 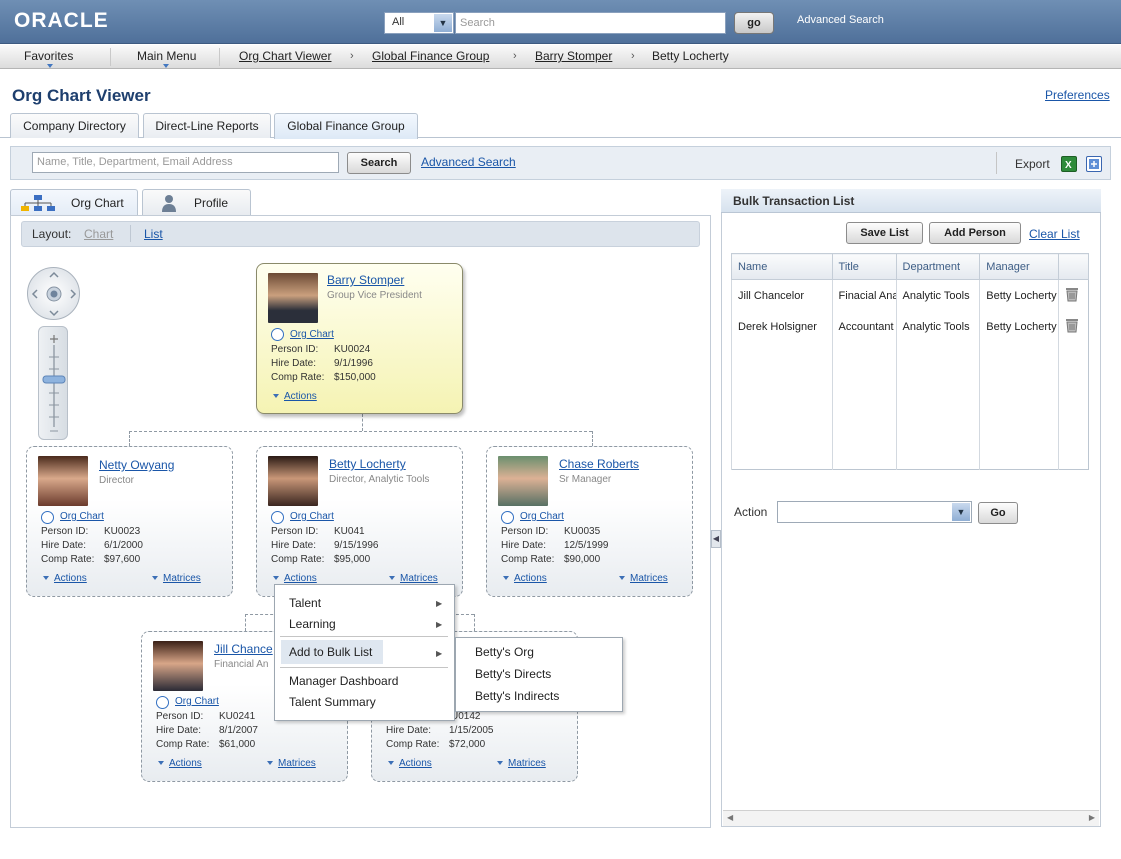 What do you see at coordinates (130, 233) in the screenshot?
I see `layout-divider` at bounding box center [130, 233].